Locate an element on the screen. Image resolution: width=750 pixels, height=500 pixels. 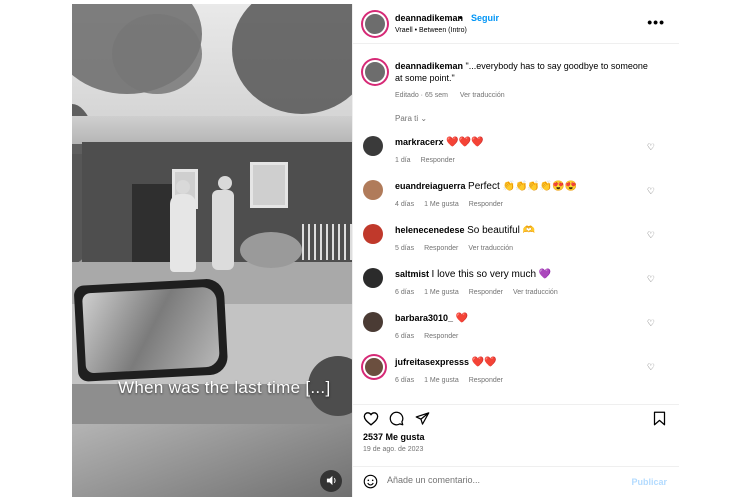
comment-time: 1 día is located at coordinates (403, 160).